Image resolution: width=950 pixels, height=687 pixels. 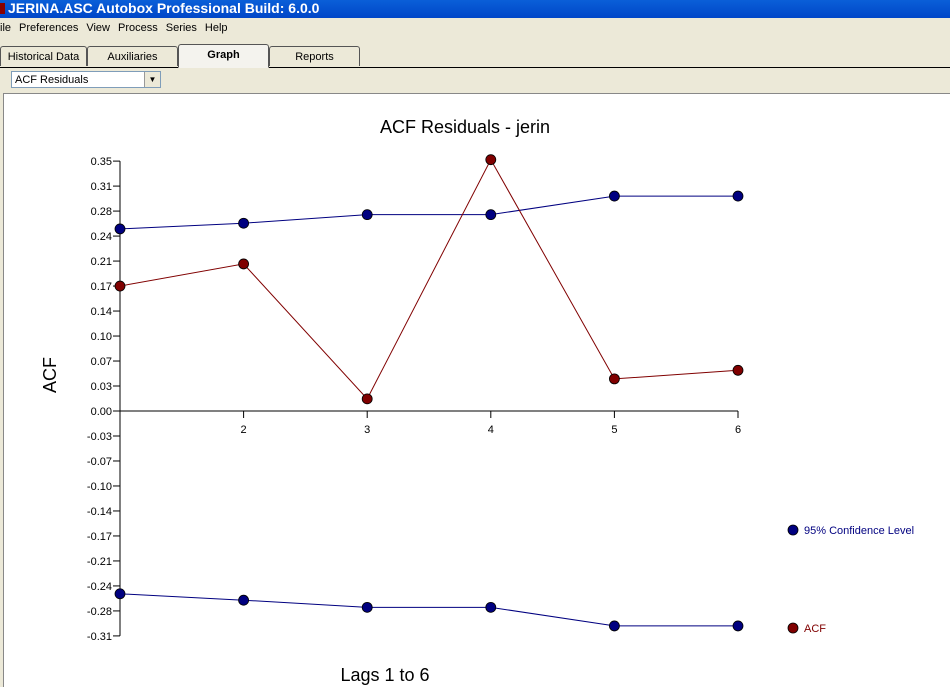 What do you see at coordinates (815, 629) in the screenshot?
I see `legend-label: ACF` at bounding box center [815, 629].